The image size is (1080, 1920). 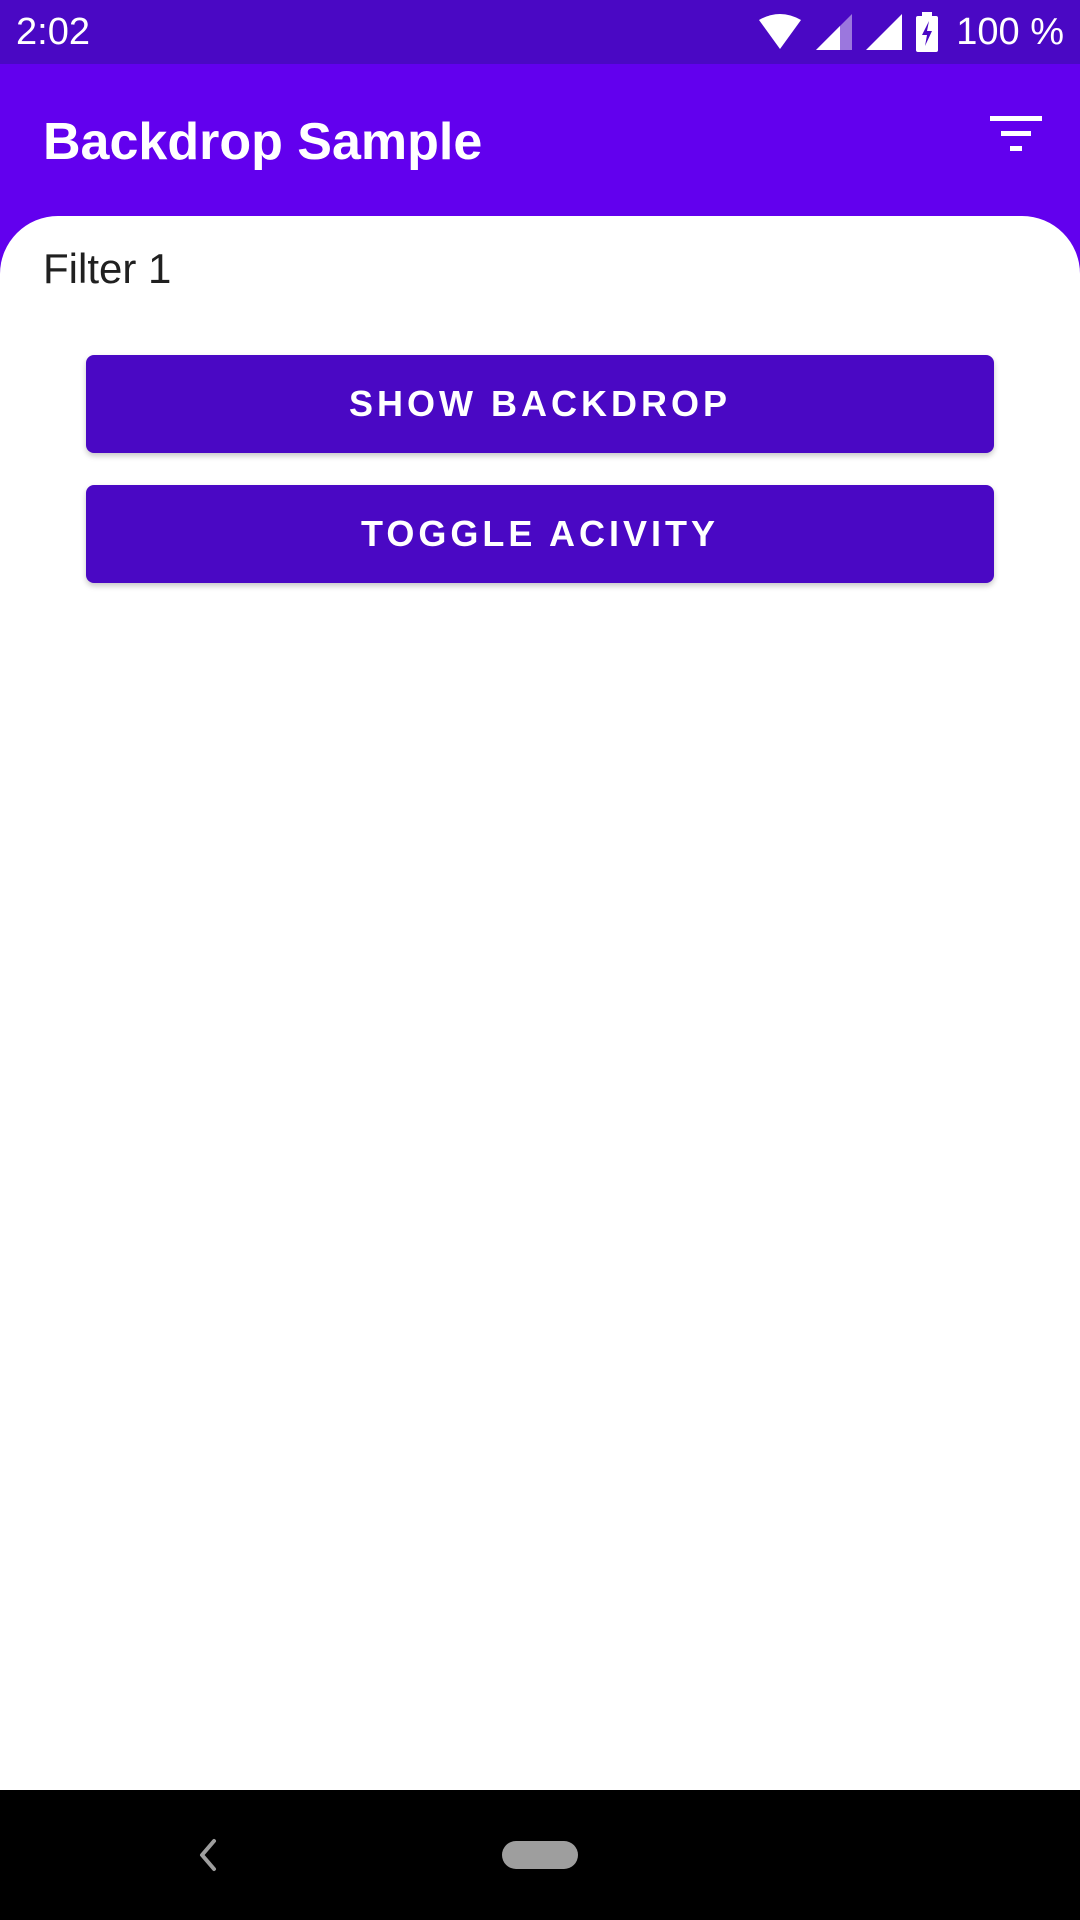 What do you see at coordinates (540, 534) in the screenshot?
I see `toggle-activity-button: TOGGLE ACIVITY` at bounding box center [540, 534].